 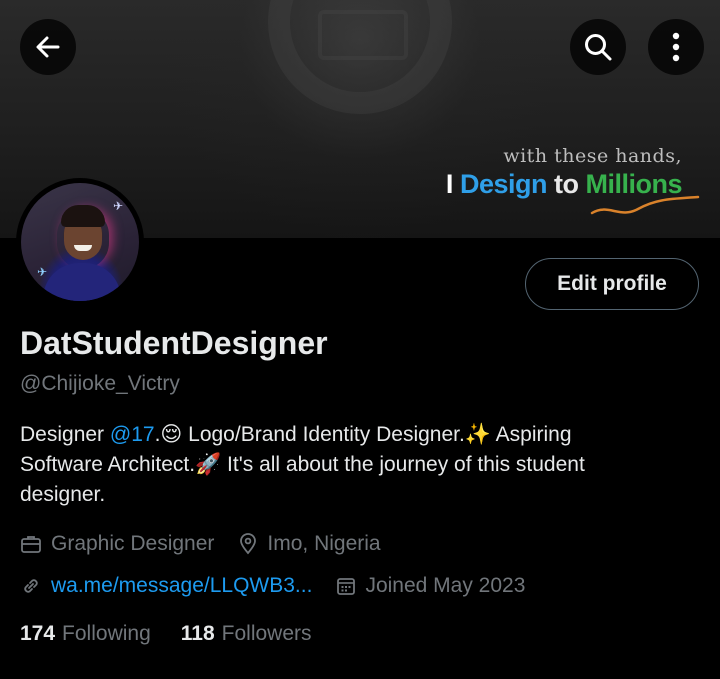 I want to click on more-options-button, so click(x=676, y=47).